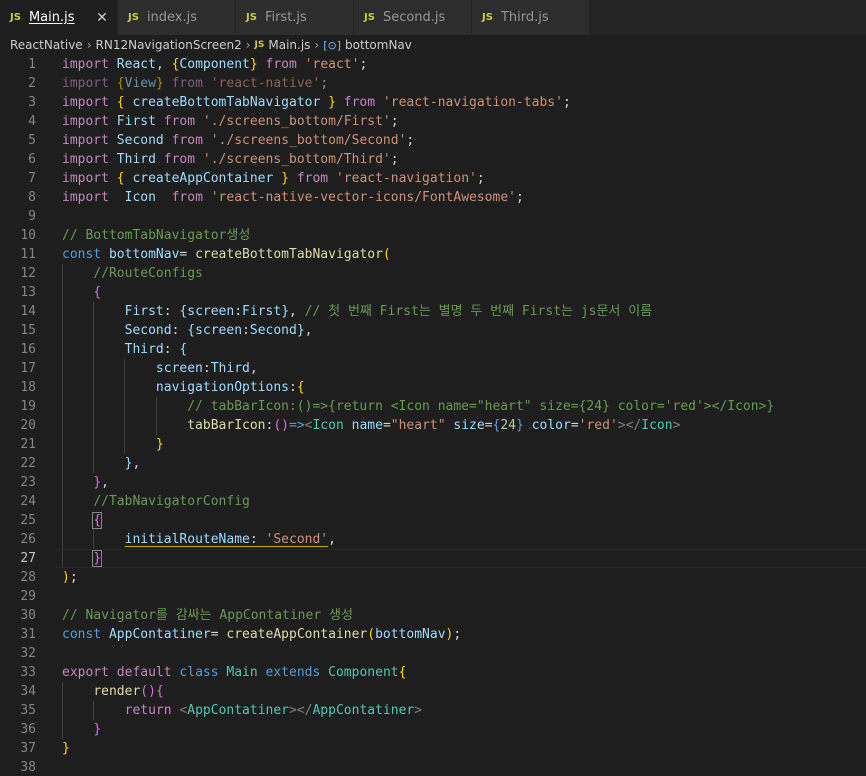 Image resolution: width=866 pixels, height=776 pixels. I want to click on code-line: 23 },, so click(433, 482).